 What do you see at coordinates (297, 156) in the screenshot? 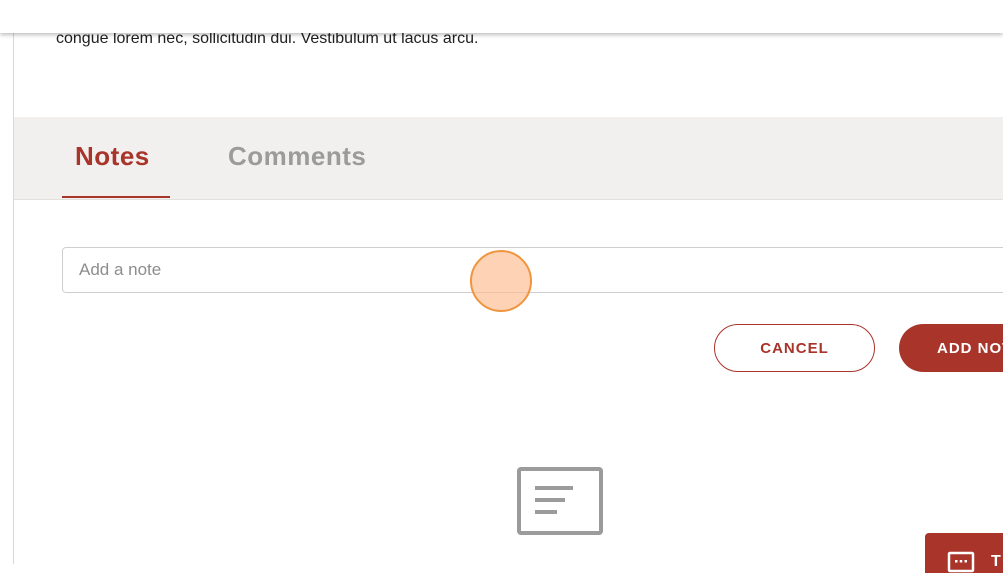
I see `tab-comments: Comments` at bounding box center [297, 156].